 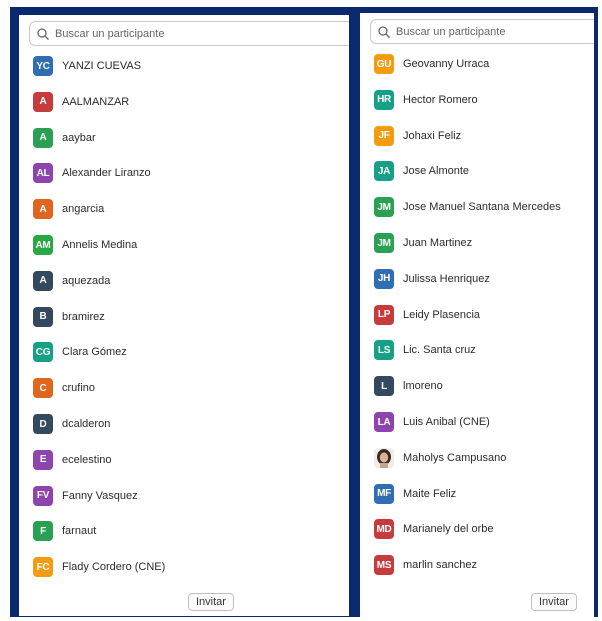 What do you see at coordinates (79, 531) in the screenshot?
I see `participant-name: farnaut` at bounding box center [79, 531].